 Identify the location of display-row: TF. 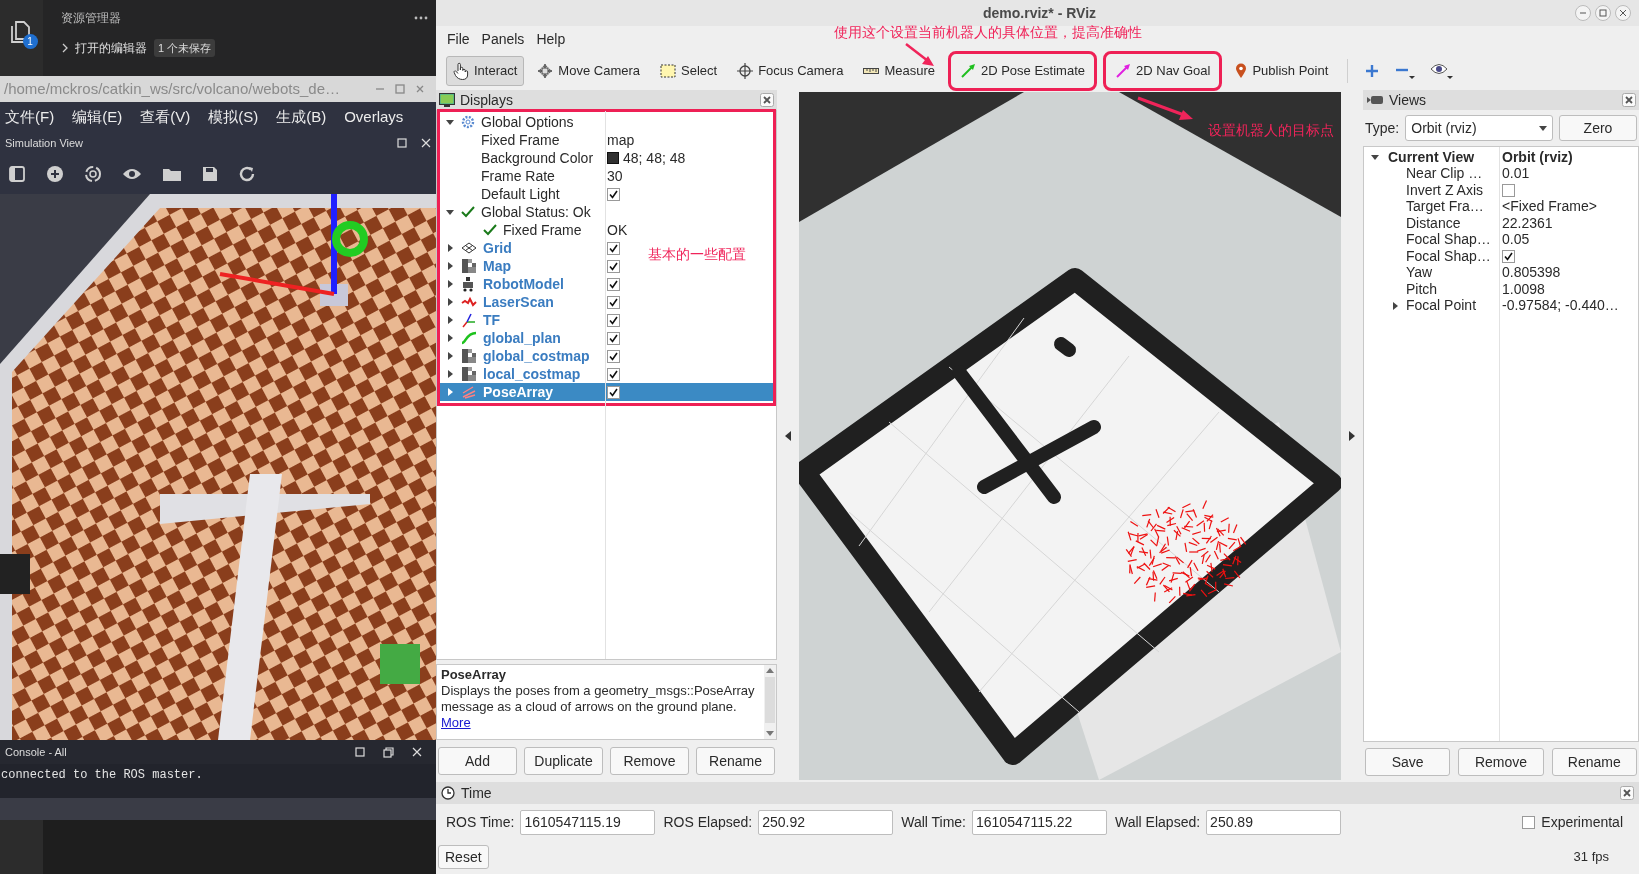
(534, 320).